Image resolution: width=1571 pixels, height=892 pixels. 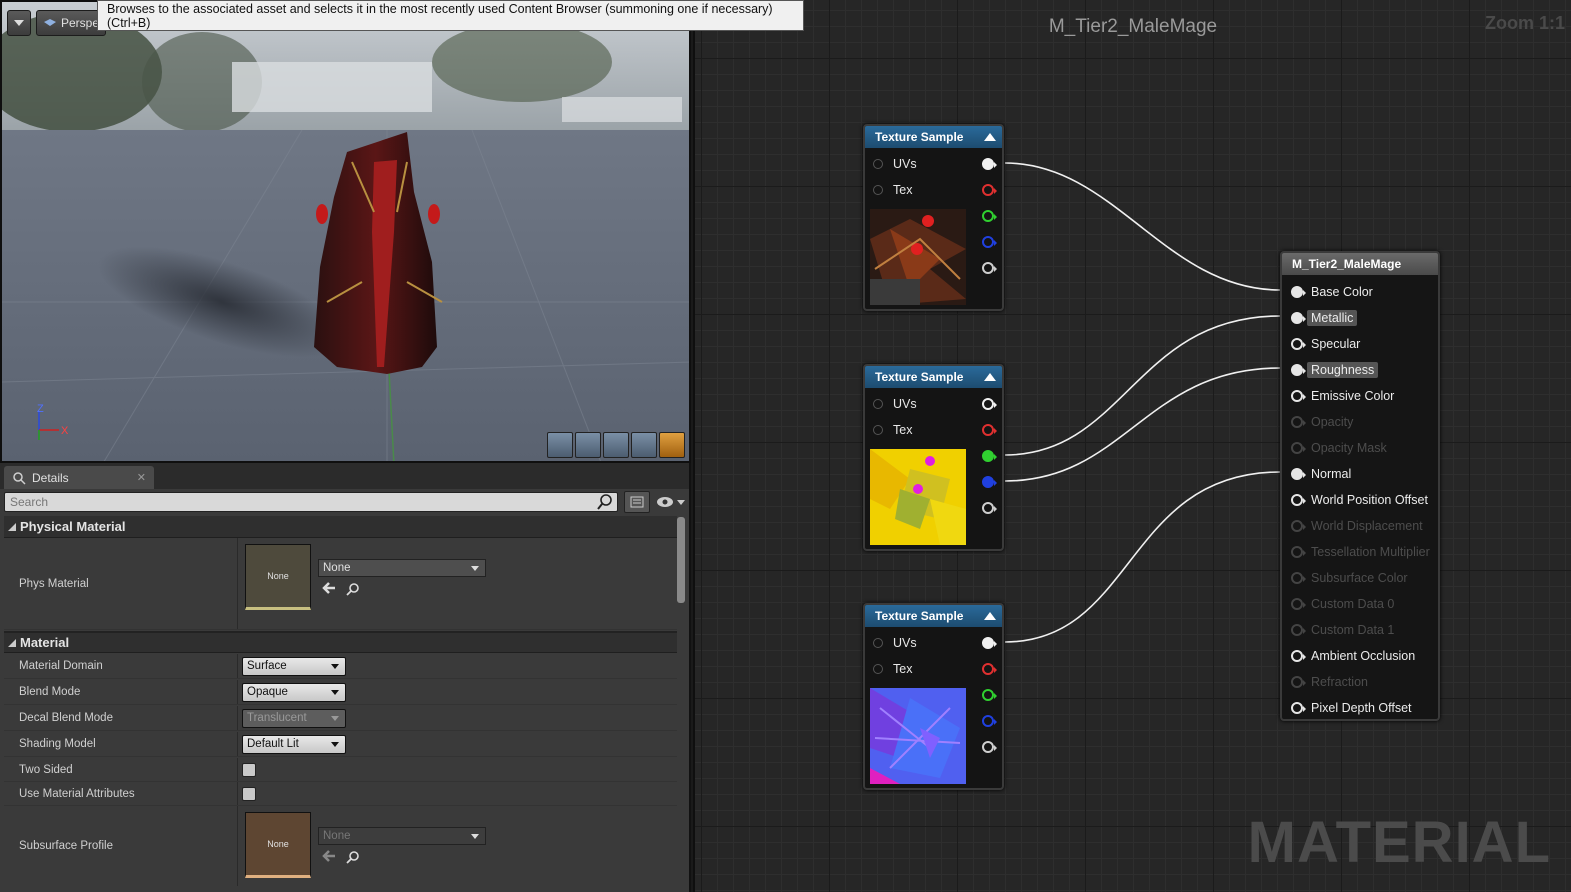 I want to click on category-physical-material: Physical Material, so click(x=340, y=527).